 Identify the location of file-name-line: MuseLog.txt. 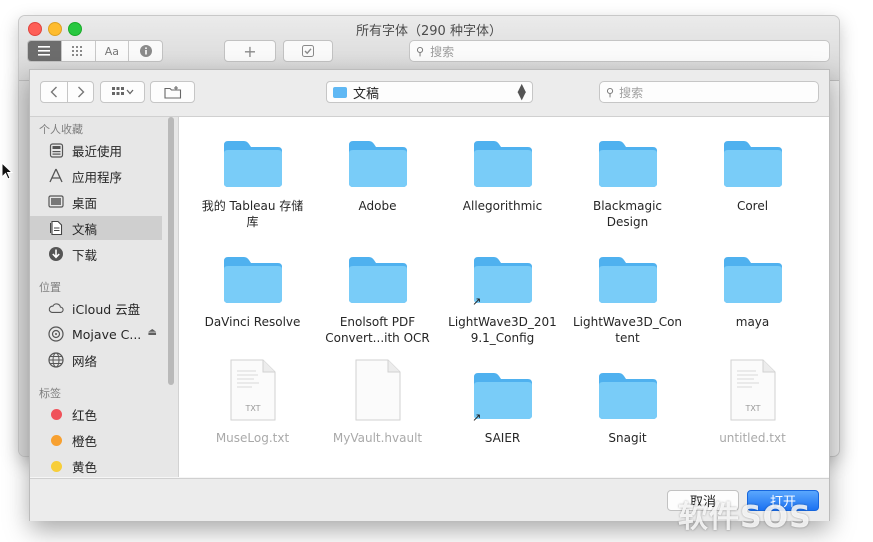
(252, 438).